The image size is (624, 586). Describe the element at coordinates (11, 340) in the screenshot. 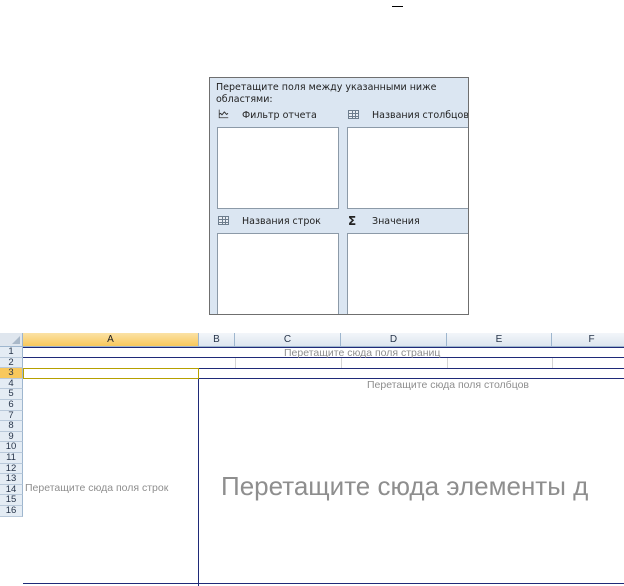

I see `select-all-corner` at that location.